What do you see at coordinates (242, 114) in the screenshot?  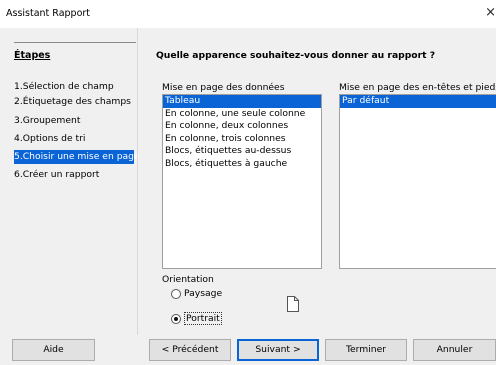 I see `list-item: En colonne, une seule colonne` at bounding box center [242, 114].